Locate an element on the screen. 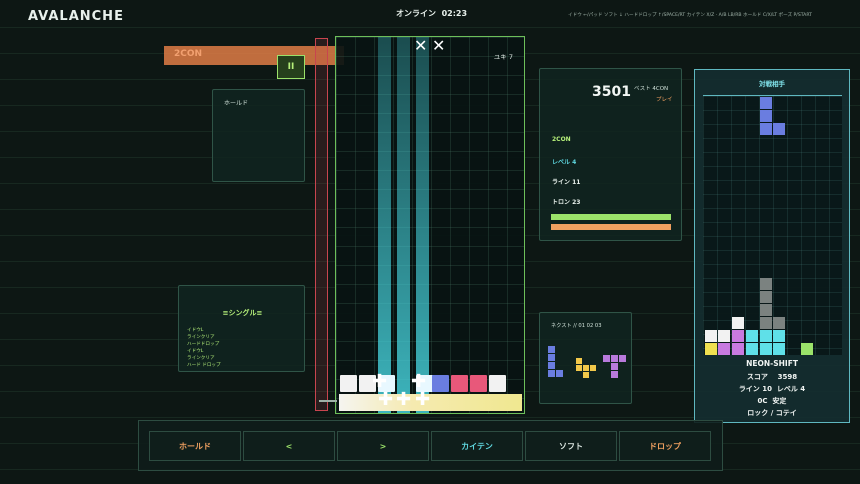  chevron-right-icon: > is located at coordinates (383, 446).